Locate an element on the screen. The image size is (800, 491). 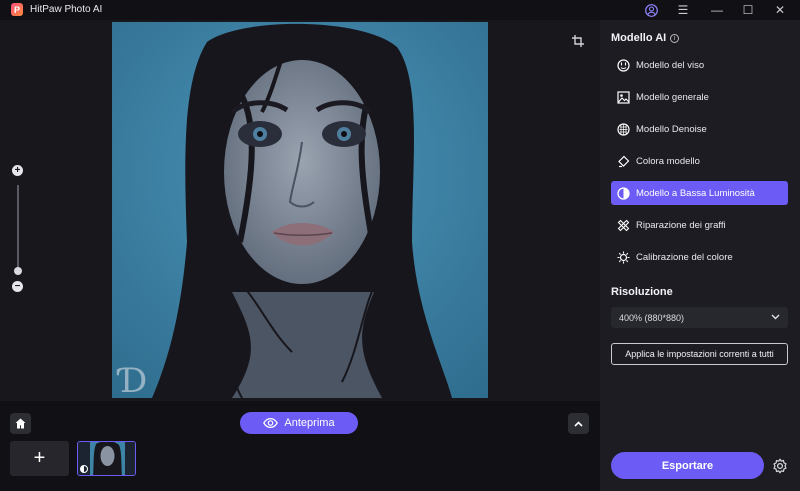
app-logo: P is located at coordinates (17, 9).